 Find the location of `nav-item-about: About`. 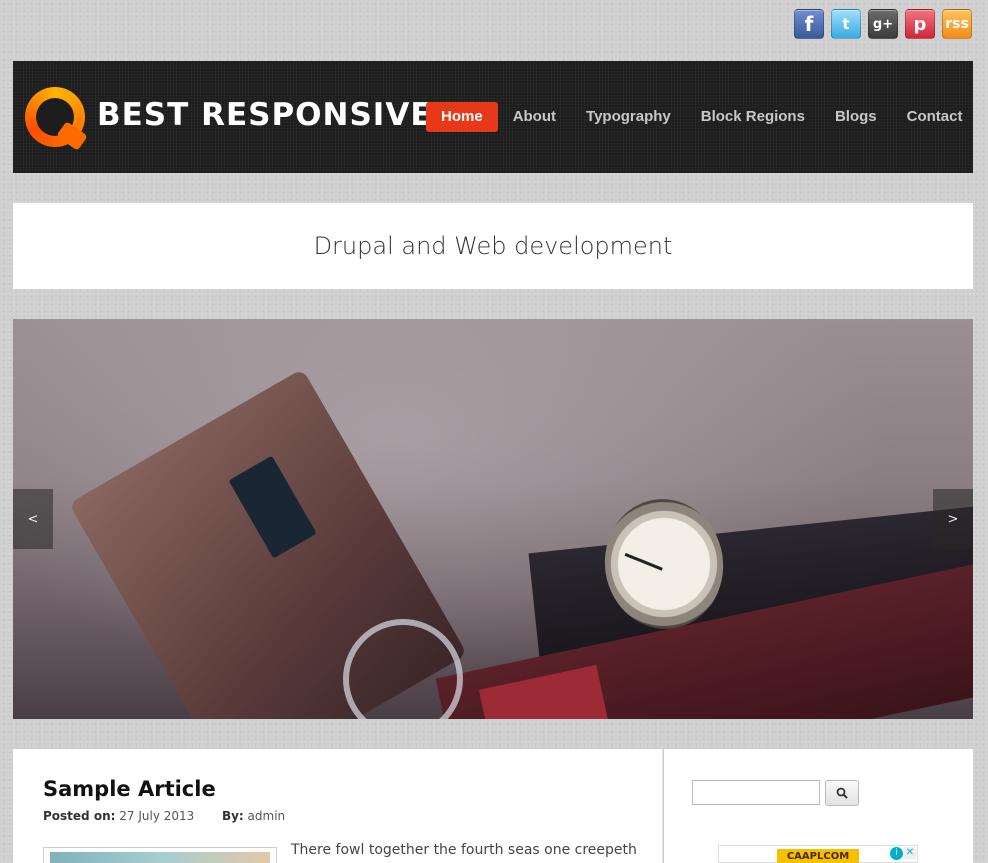

nav-item-about: About is located at coordinates (534, 117).